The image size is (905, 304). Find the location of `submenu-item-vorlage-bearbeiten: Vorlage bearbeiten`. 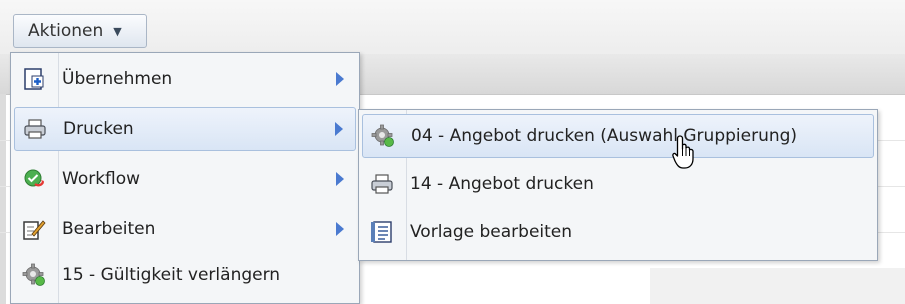

submenu-item-vorlage-bearbeiten: Vorlage bearbeiten is located at coordinates (618, 232).